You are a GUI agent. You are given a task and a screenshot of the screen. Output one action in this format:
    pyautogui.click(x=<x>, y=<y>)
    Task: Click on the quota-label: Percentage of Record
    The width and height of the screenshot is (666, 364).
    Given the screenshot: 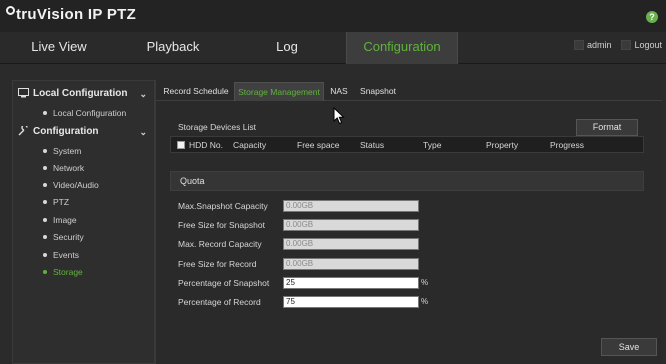 What is the action you would take?
    pyautogui.click(x=219, y=302)
    